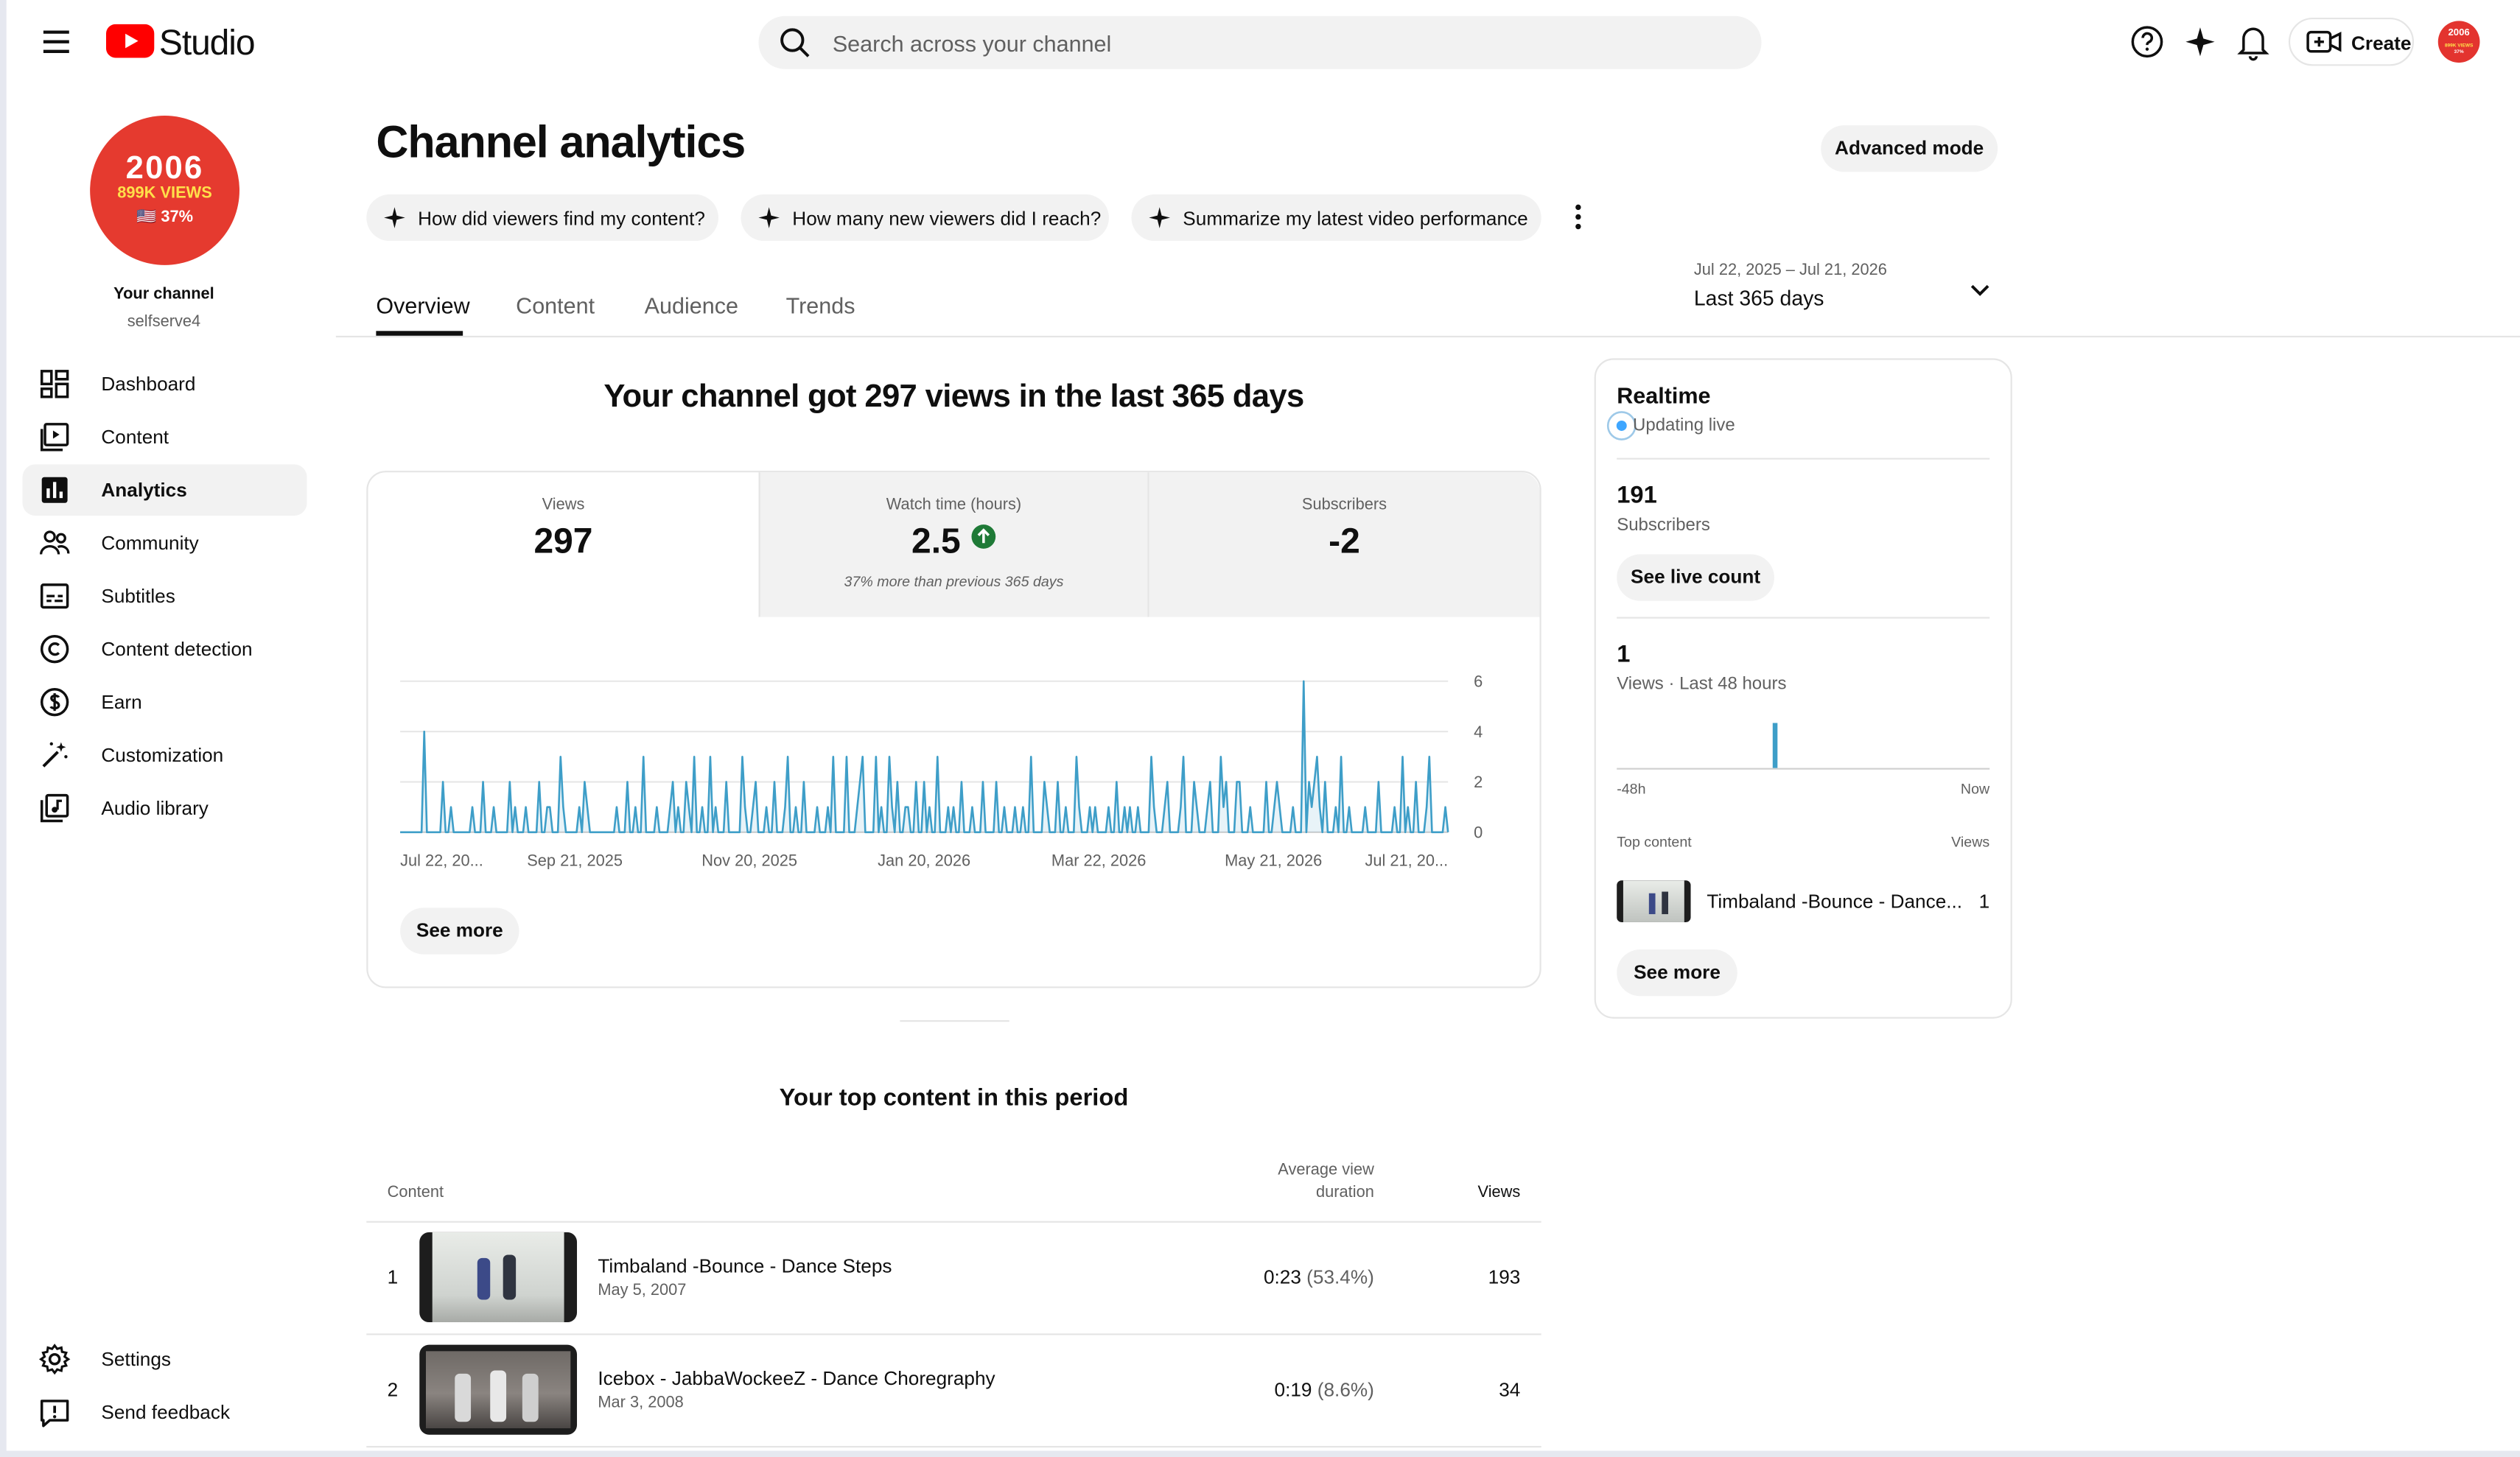 This screenshot has width=2520, height=1457. I want to click on channel-avatar-views: 899K VIEWS, so click(164, 194).